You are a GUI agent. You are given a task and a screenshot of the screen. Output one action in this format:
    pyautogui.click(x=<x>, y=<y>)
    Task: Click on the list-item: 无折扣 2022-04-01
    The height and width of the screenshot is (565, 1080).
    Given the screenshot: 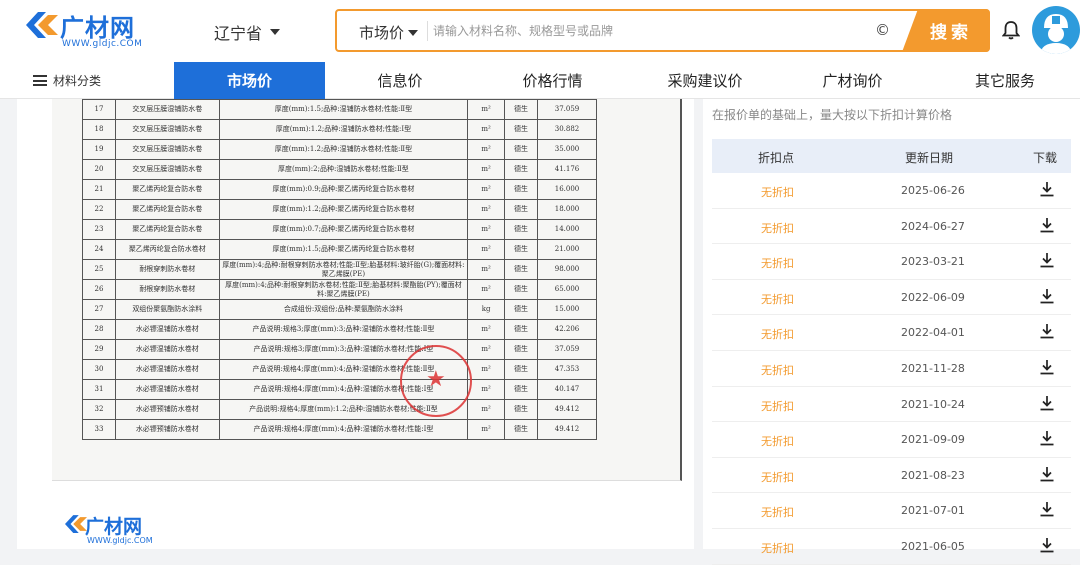 What is the action you would take?
    pyautogui.click(x=891, y=333)
    